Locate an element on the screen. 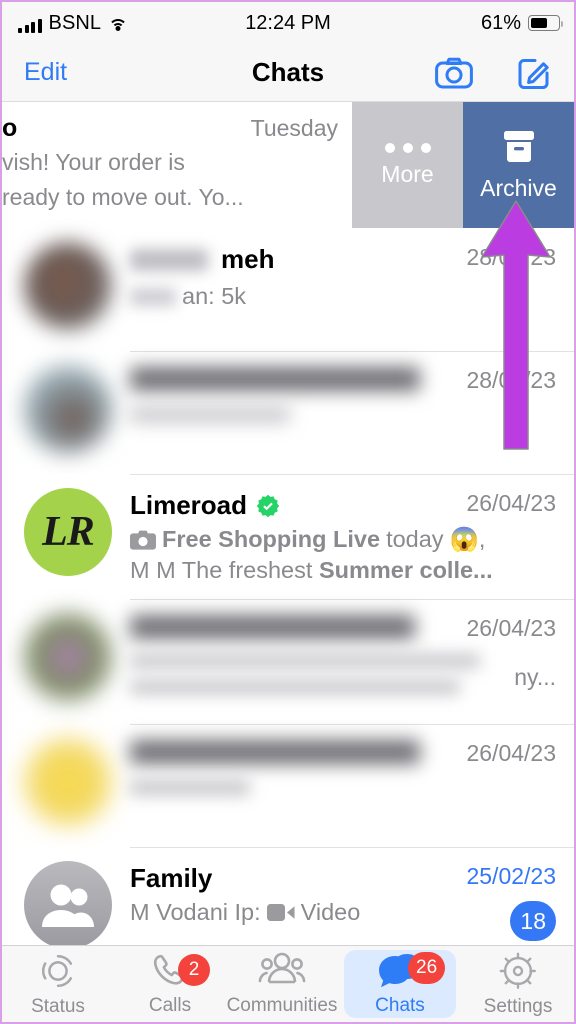  chat-message: an: 5k is located at coordinates (214, 296).